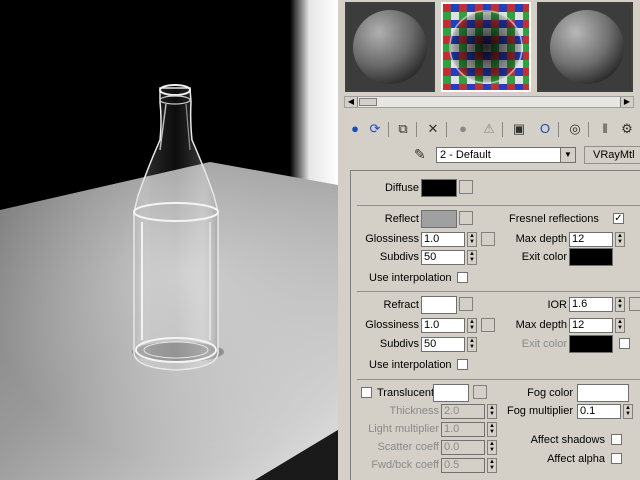 This screenshot has height=480, width=640. Describe the element at coordinates (443, 239) in the screenshot. I see `reflect-glossiness-input: 1.0` at that location.